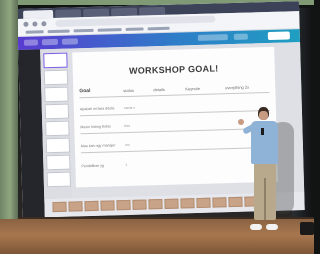 The height and width of the screenshot is (254, 320). Describe the element at coordinates (95, 127) in the screenshot. I see `table-row-label: Mesin Voting Kelas` at that location.